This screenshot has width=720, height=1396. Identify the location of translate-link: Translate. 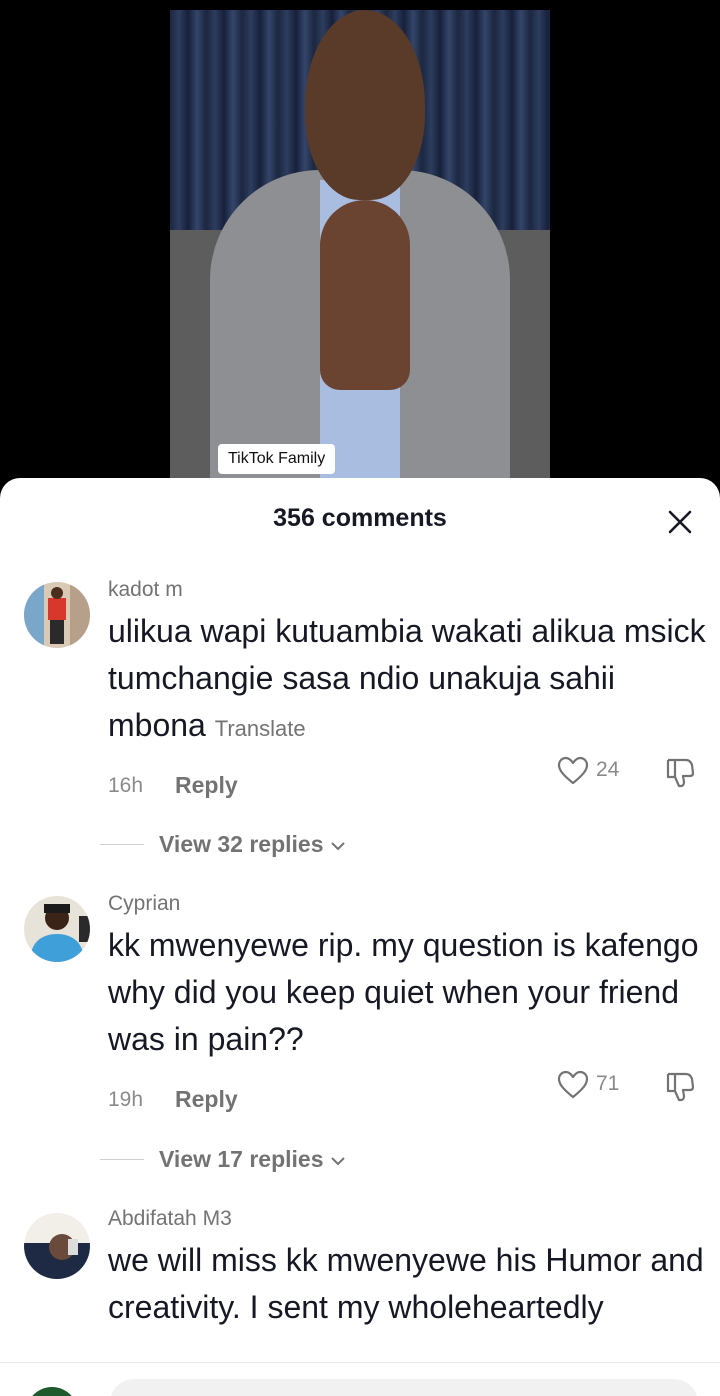
(260, 728).